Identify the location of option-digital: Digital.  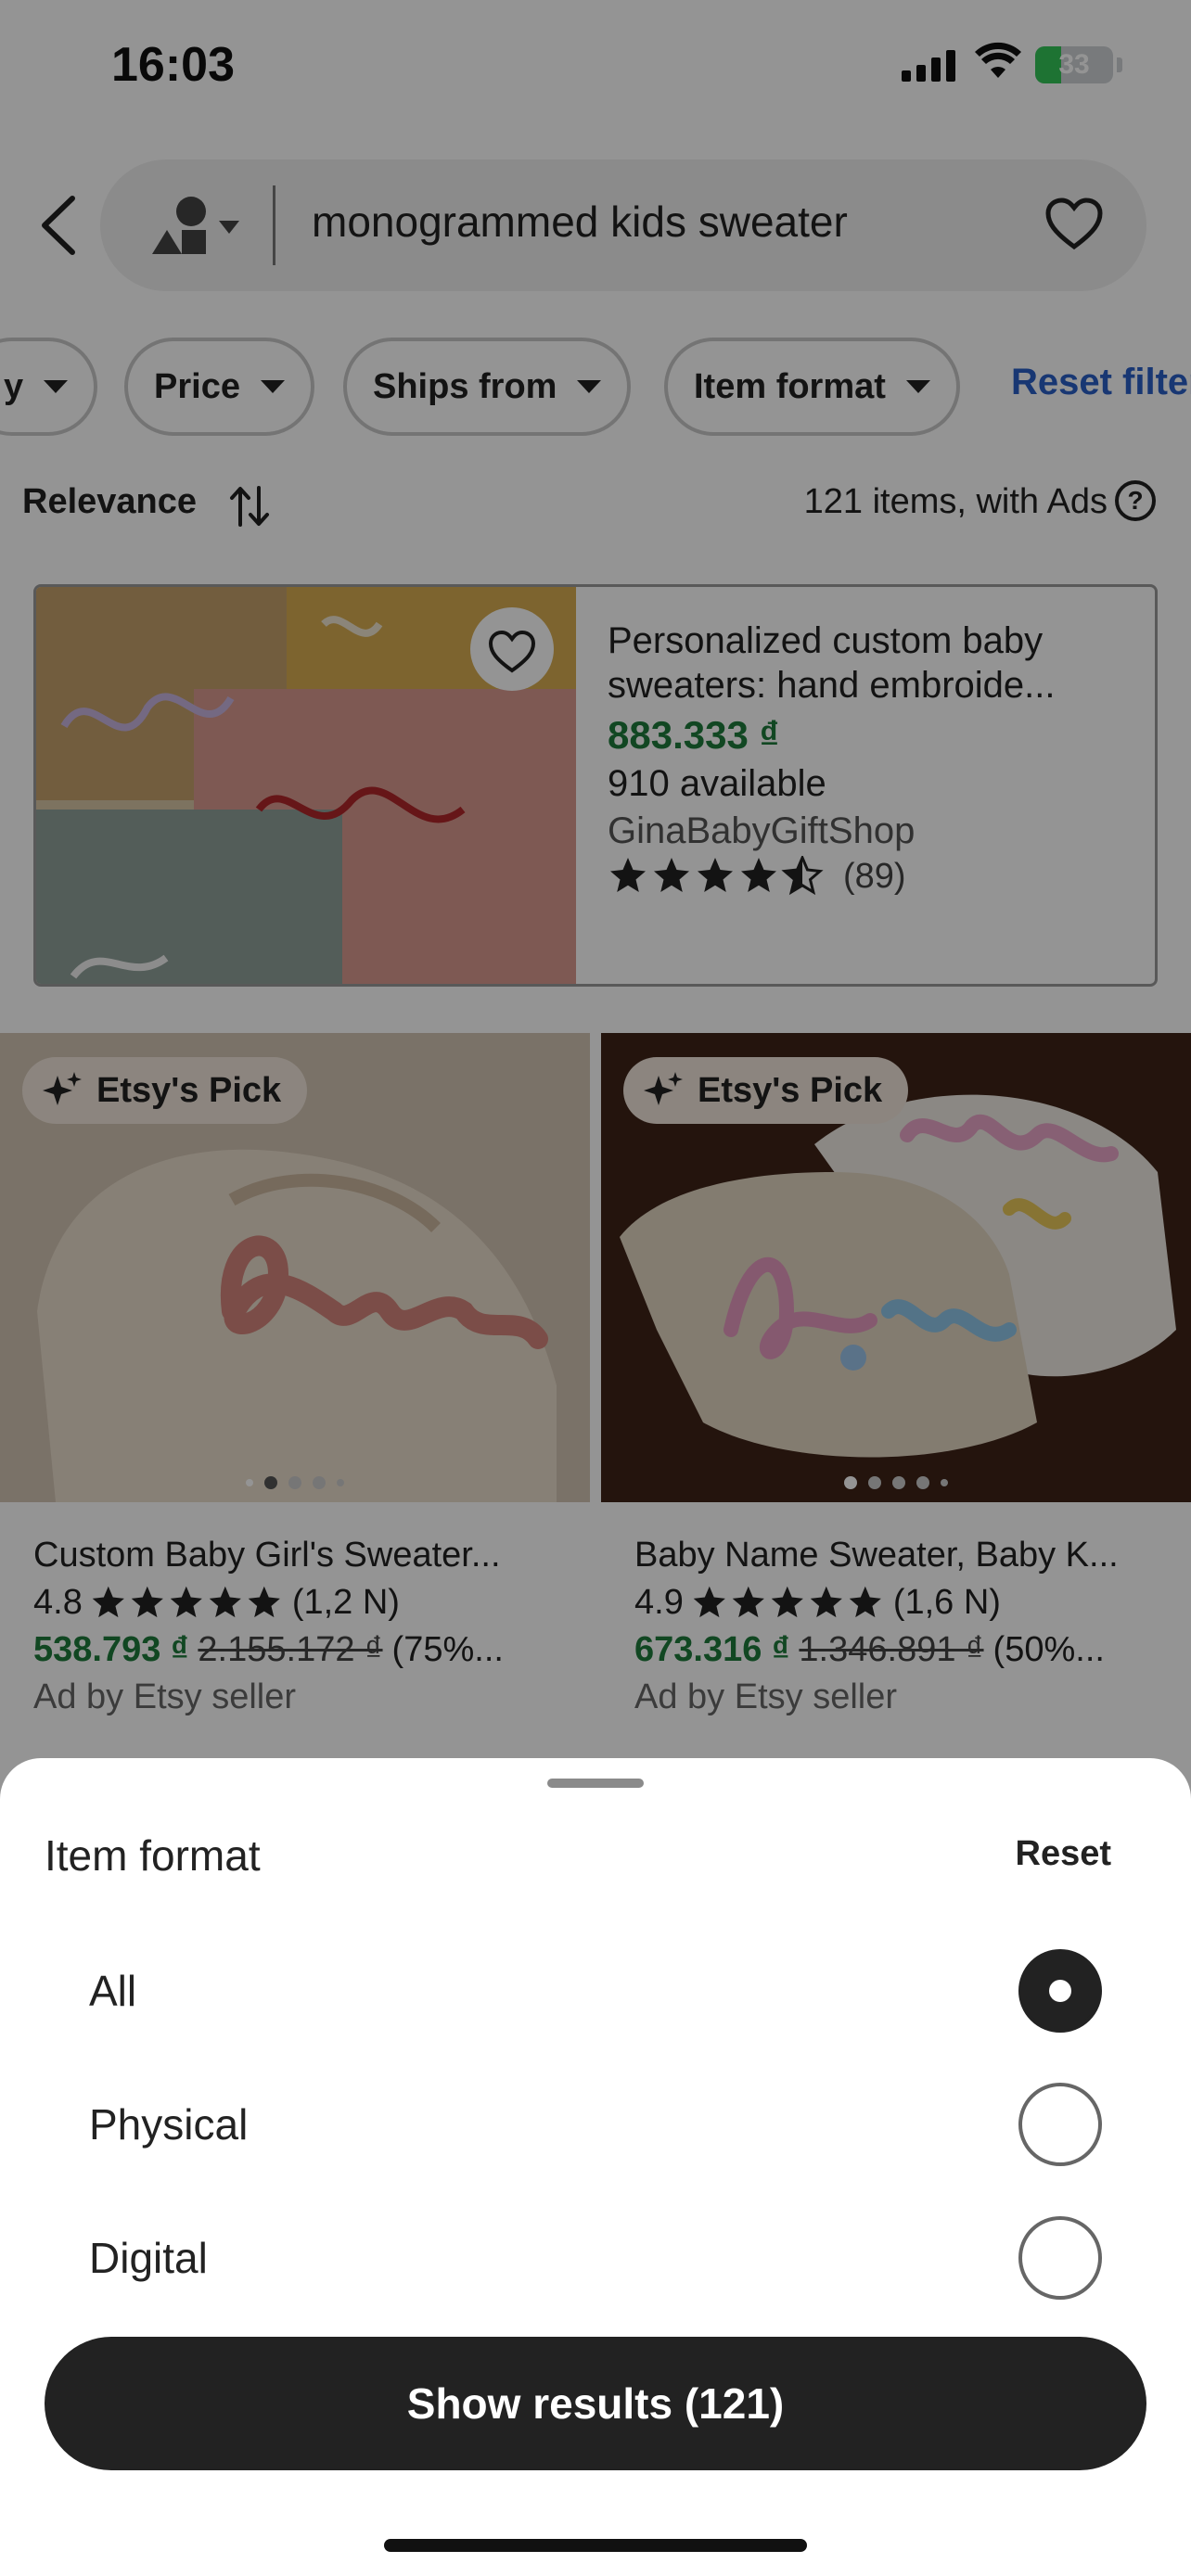
(595, 2257).